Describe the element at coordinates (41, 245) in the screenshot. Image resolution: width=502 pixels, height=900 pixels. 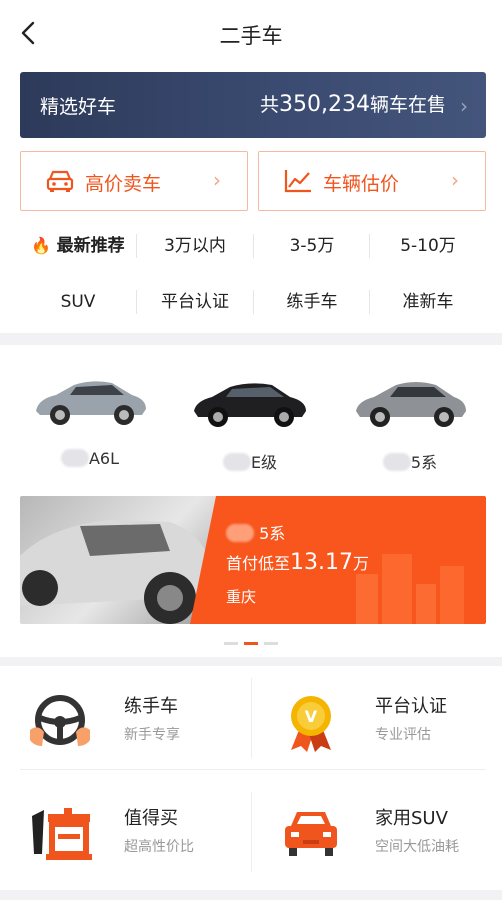
I see `fire-icon: 🔥` at that location.